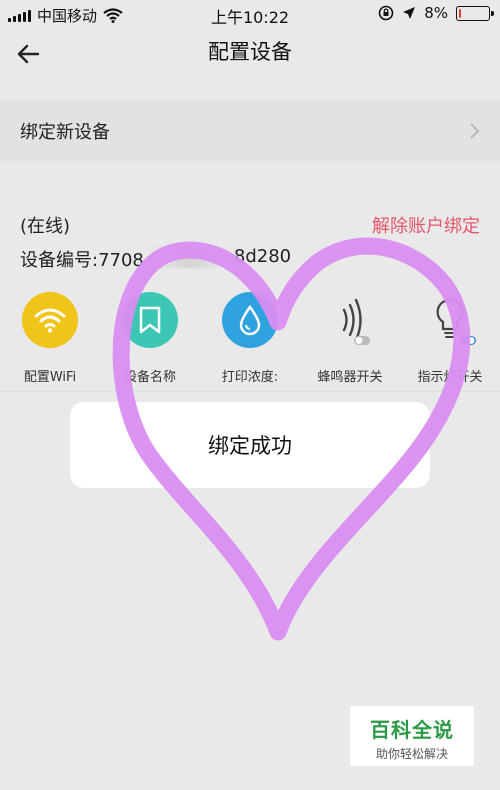 This screenshot has height=790, width=500. I want to click on watermark-subtitle: 助你轻松解决, so click(411, 754).